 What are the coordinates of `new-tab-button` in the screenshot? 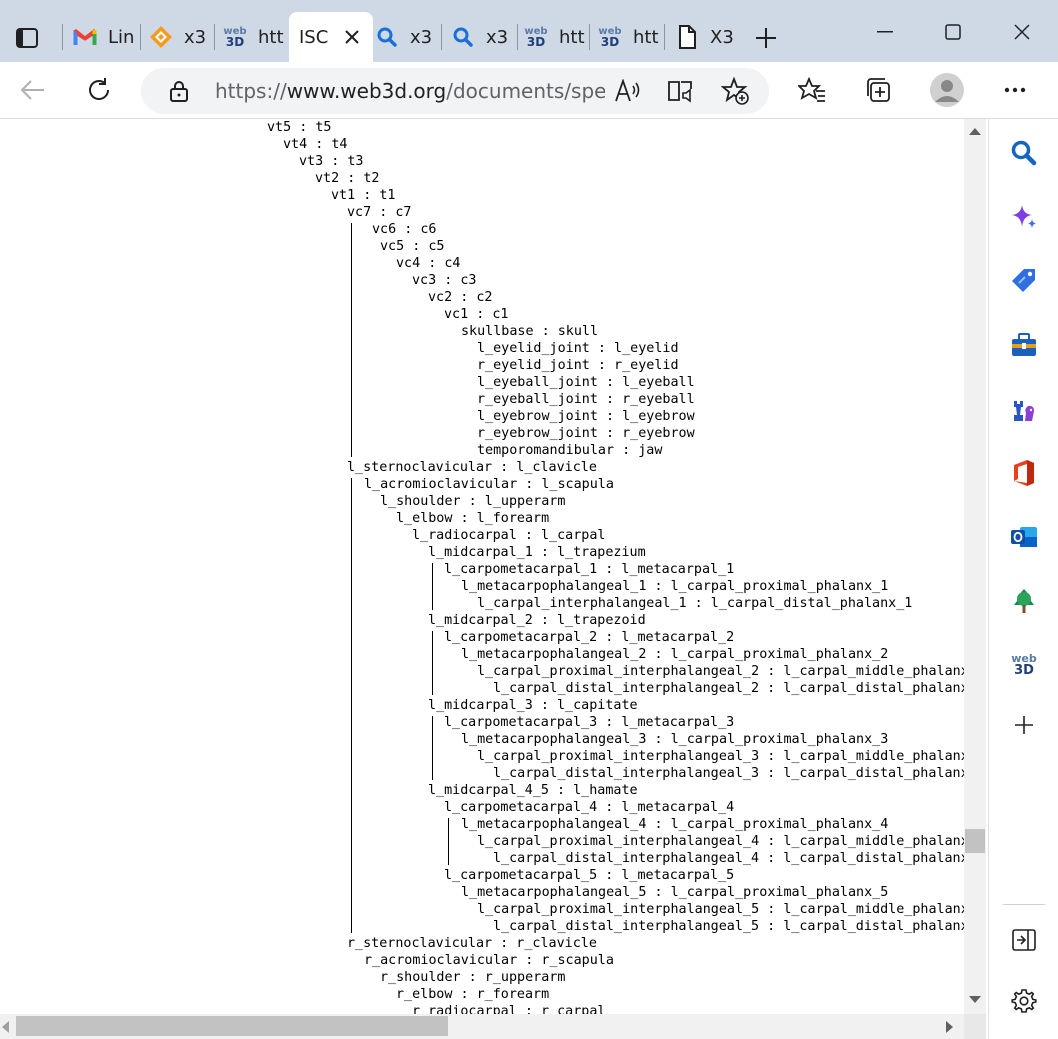 It's located at (766, 38).